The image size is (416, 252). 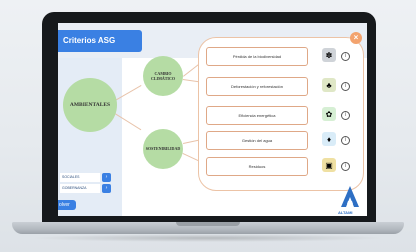 I want to click on nav-item-label: GOBERNANZA, so click(x=80, y=188).